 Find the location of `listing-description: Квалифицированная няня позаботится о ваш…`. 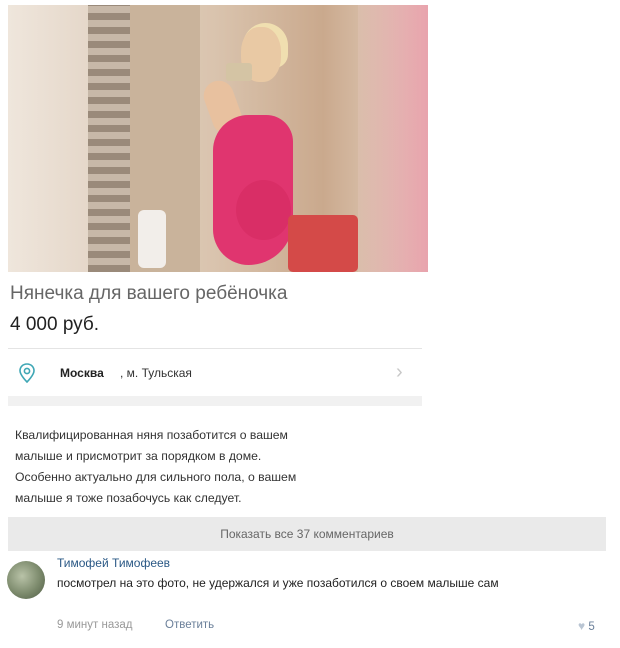

listing-description: Квалифицированная няня позаботится о ваш… is located at coordinates (156, 466).